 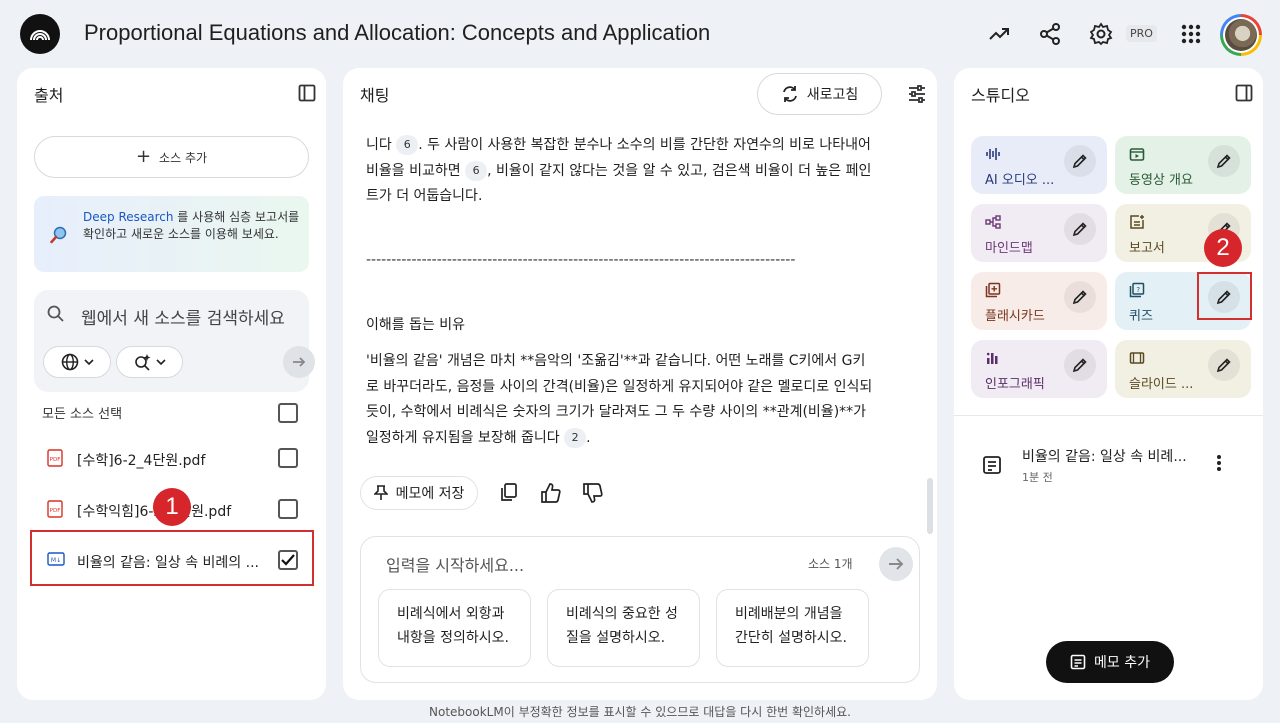 I want to click on analytics-icon, so click(x=999, y=34).